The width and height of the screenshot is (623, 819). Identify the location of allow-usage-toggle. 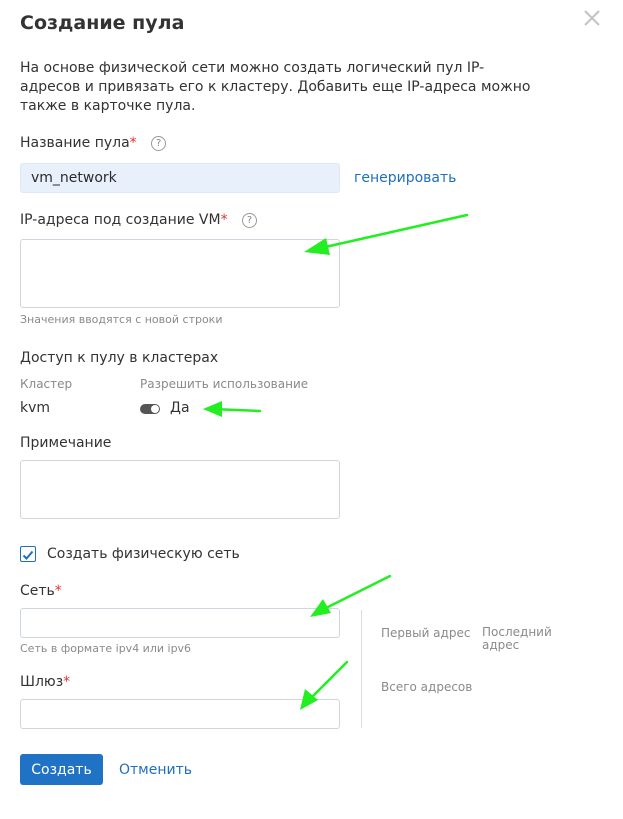
(150, 409).